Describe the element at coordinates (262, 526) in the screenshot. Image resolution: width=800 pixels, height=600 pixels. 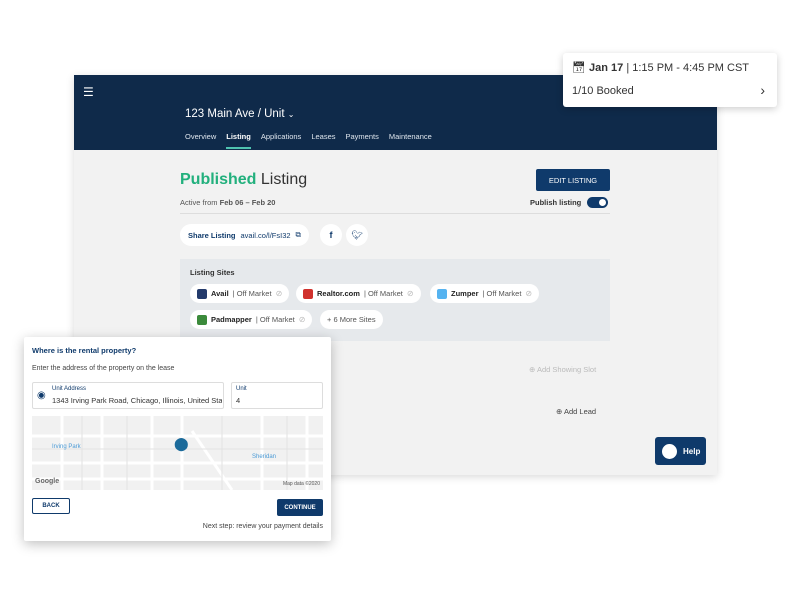
I see `next-step-text: Next step: review your payment details` at that location.